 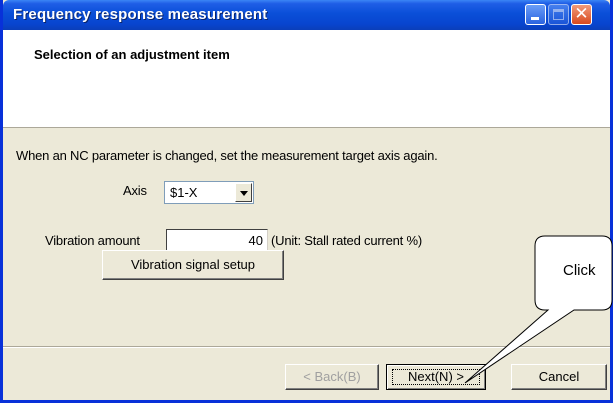 I want to click on maximize-icon, so click(x=558, y=14).